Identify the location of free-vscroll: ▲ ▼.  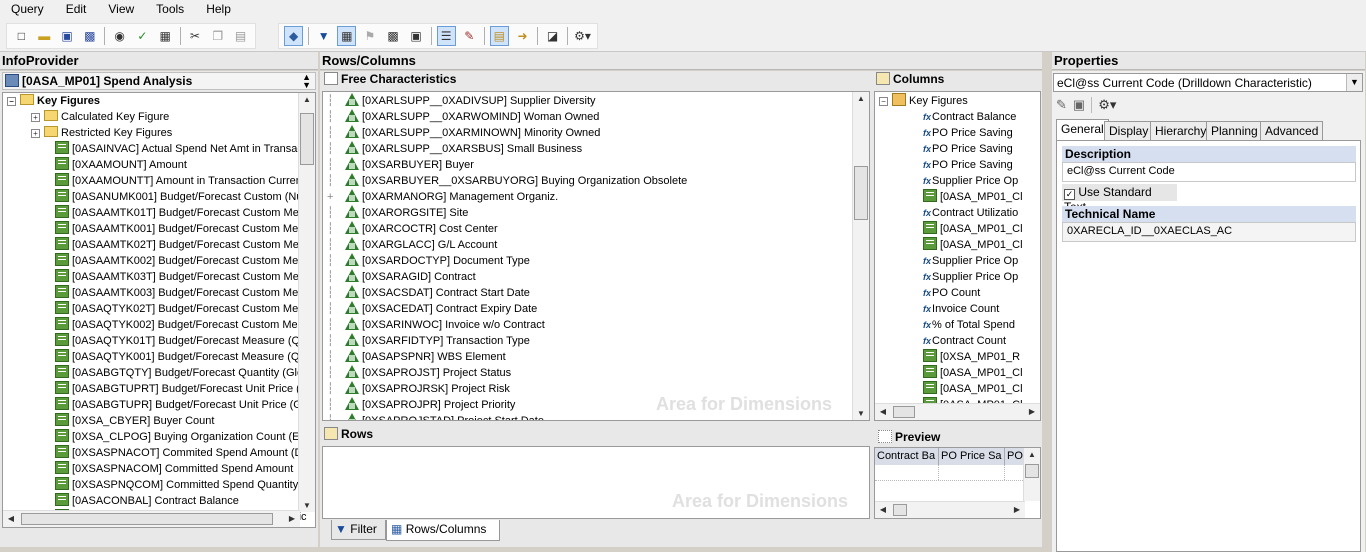
(860, 256).